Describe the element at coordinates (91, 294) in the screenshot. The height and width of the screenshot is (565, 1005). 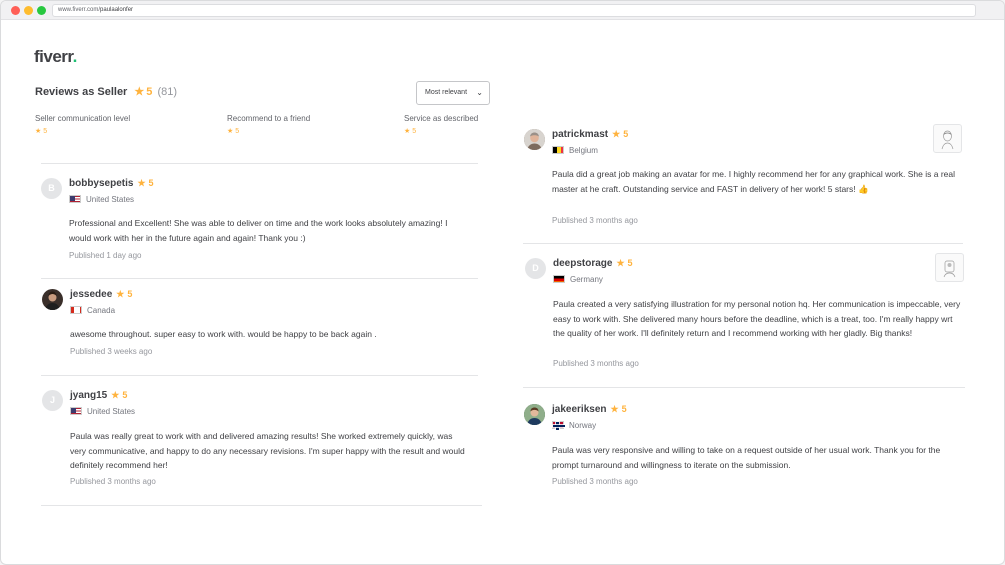
I see `reviewer-name: jessedee` at that location.